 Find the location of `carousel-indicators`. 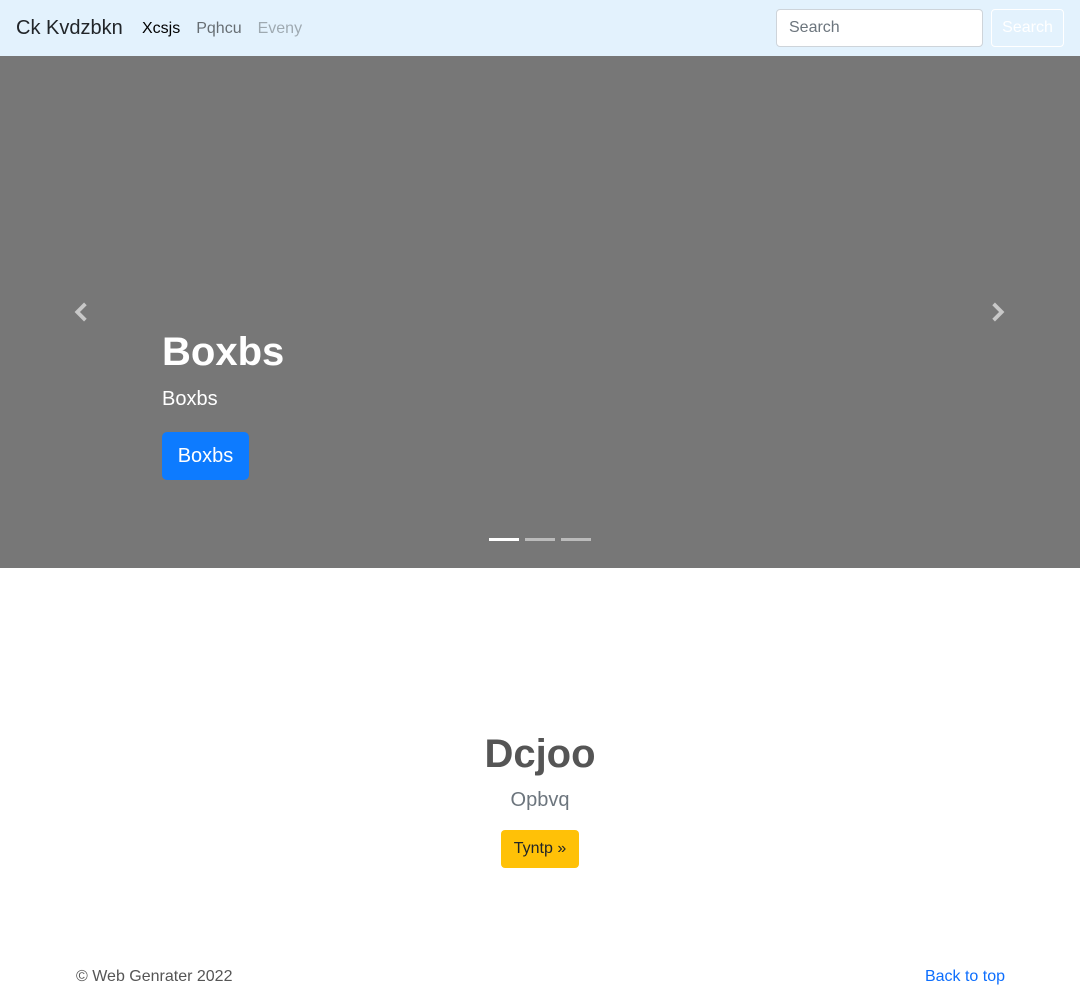

carousel-indicators is located at coordinates (540, 539).